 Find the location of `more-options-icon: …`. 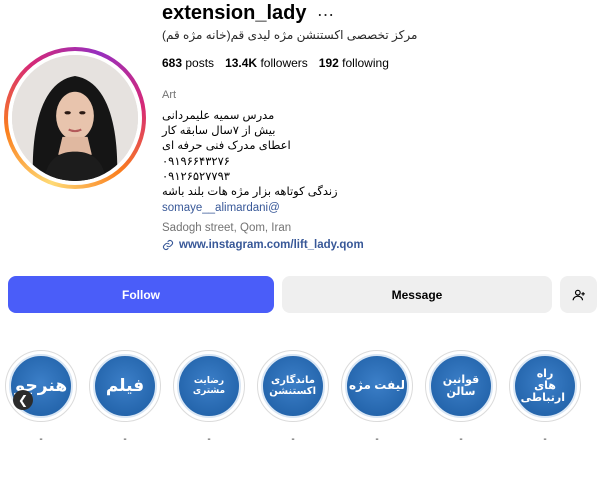

more-options-icon: … is located at coordinates (326, 10).